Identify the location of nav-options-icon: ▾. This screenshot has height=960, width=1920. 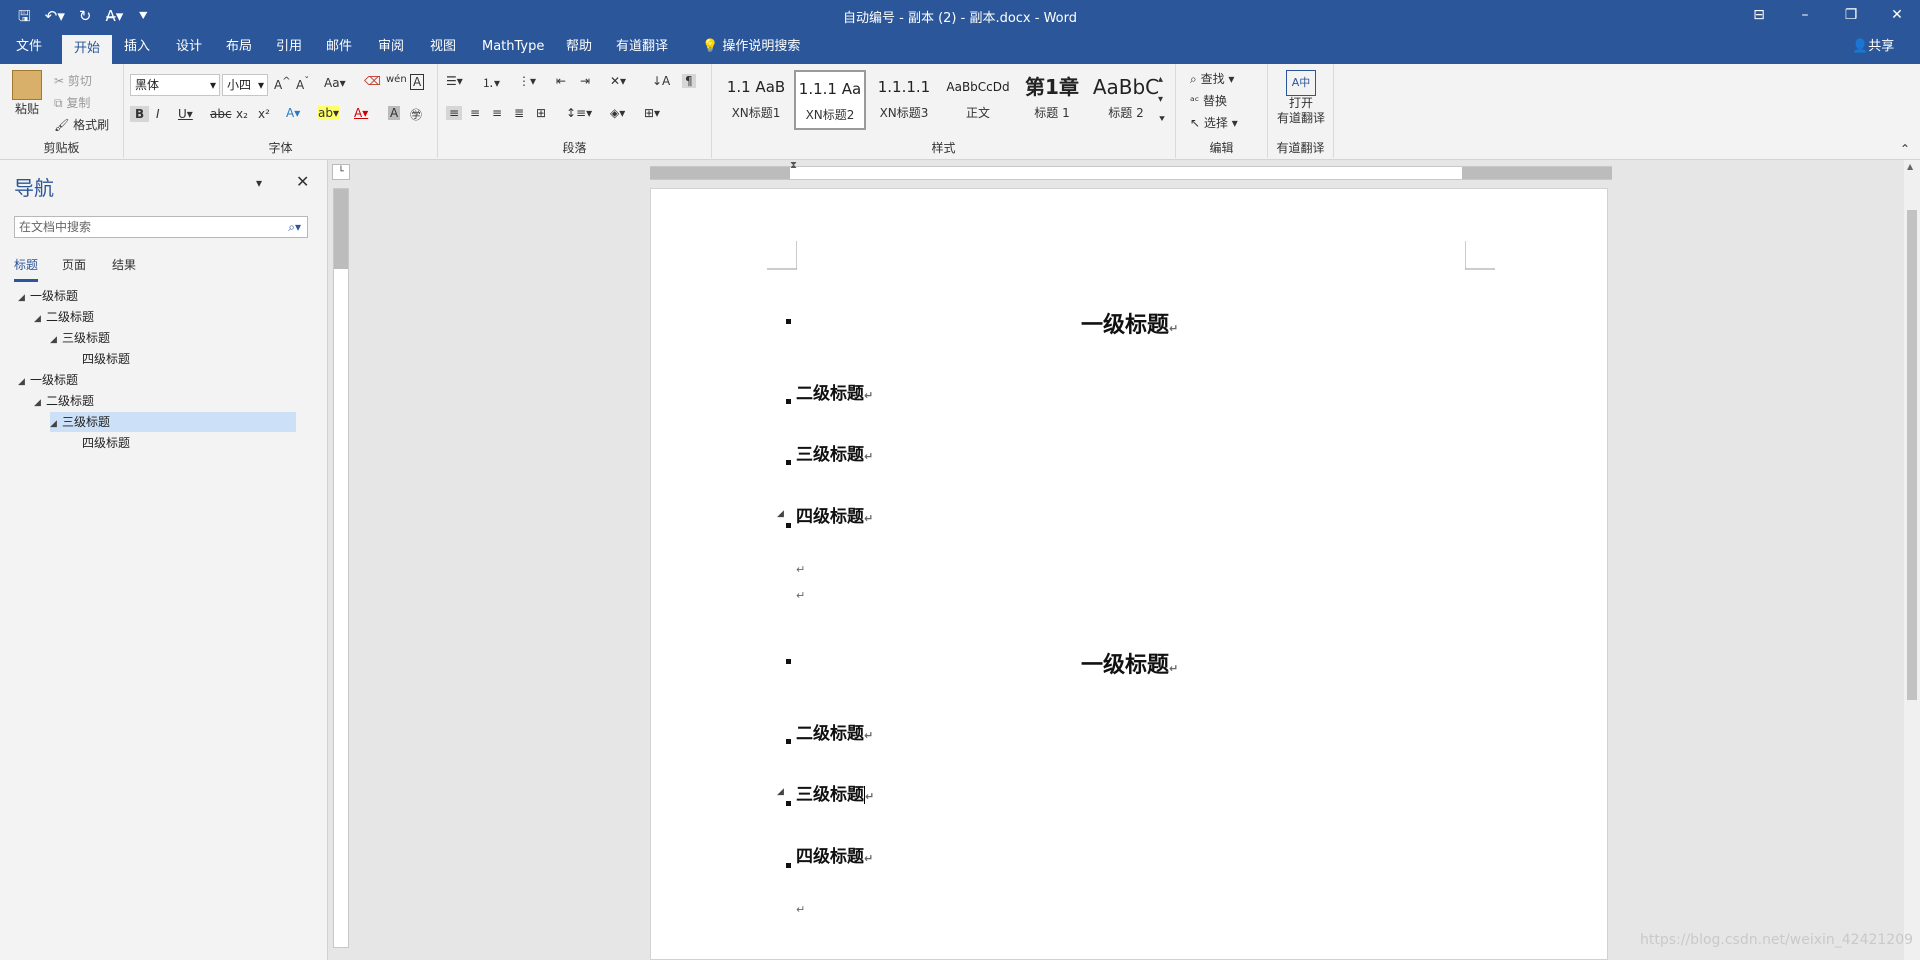
(259, 183).